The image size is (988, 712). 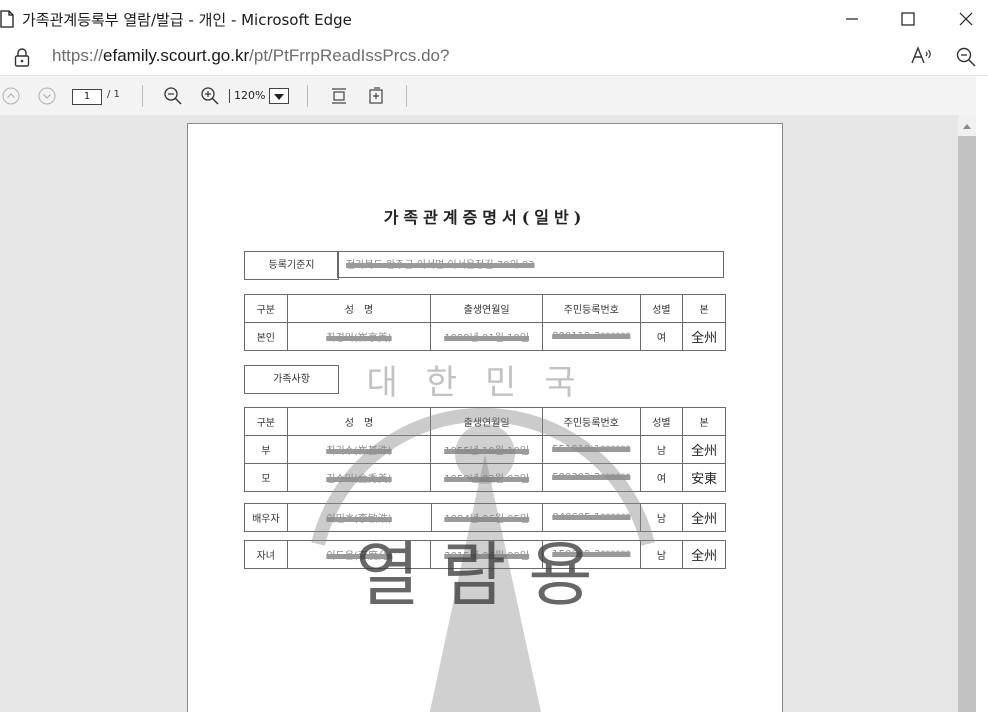 I want to click on zoom-out-address-icon, so click(x=966, y=57).